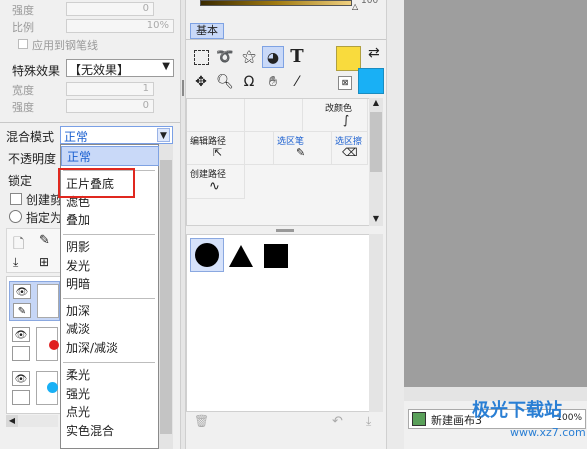 The image size is (587, 449). I want to click on apply-pen-checkbox, so click(23, 44).